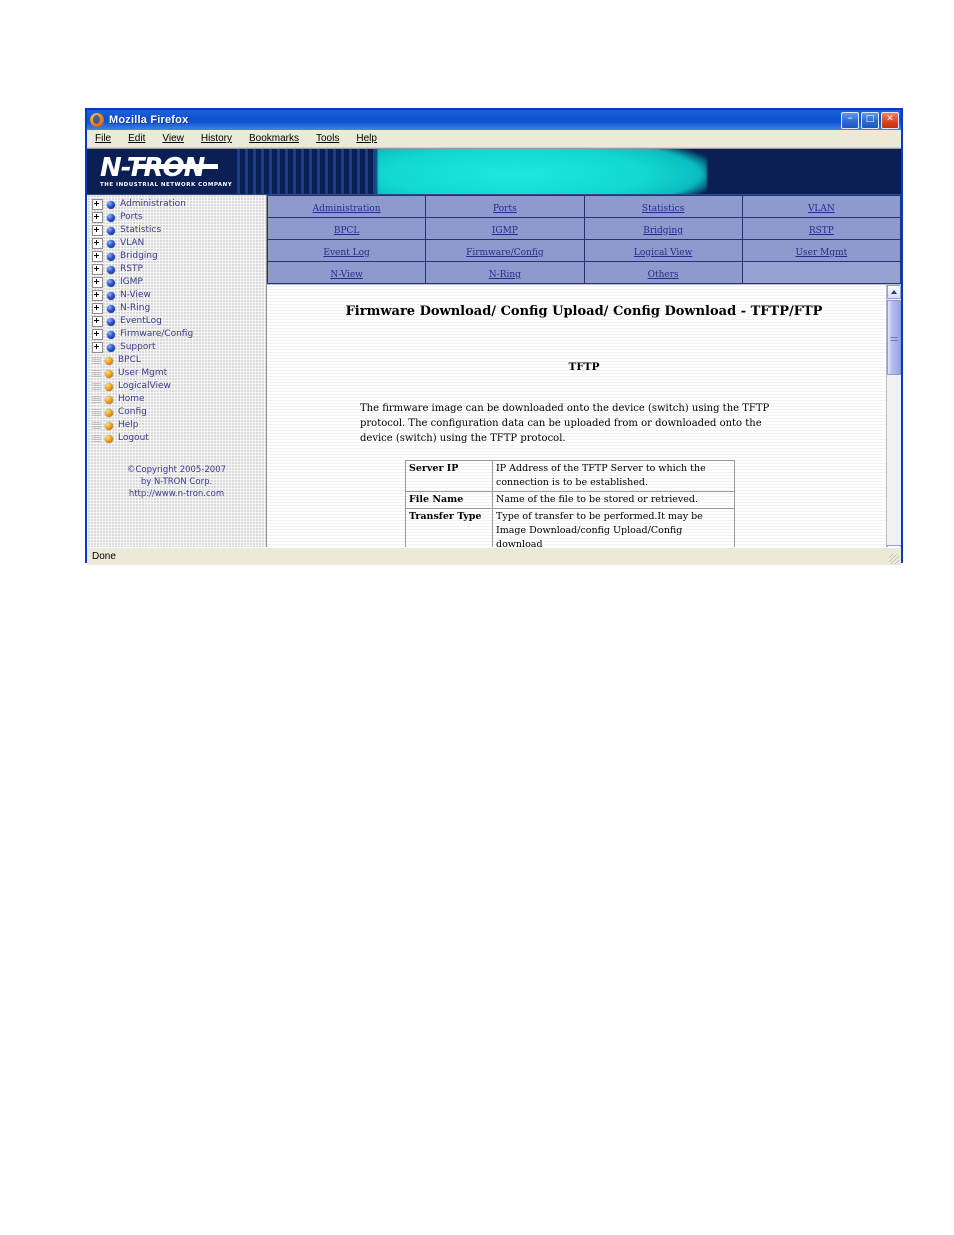 The height and width of the screenshot is (1235, 954). What do you see at coordinates (176, 494) in the screenshot?
I see `copyright-url: http://www.n-tron.com` at bounding box center [176, 494].